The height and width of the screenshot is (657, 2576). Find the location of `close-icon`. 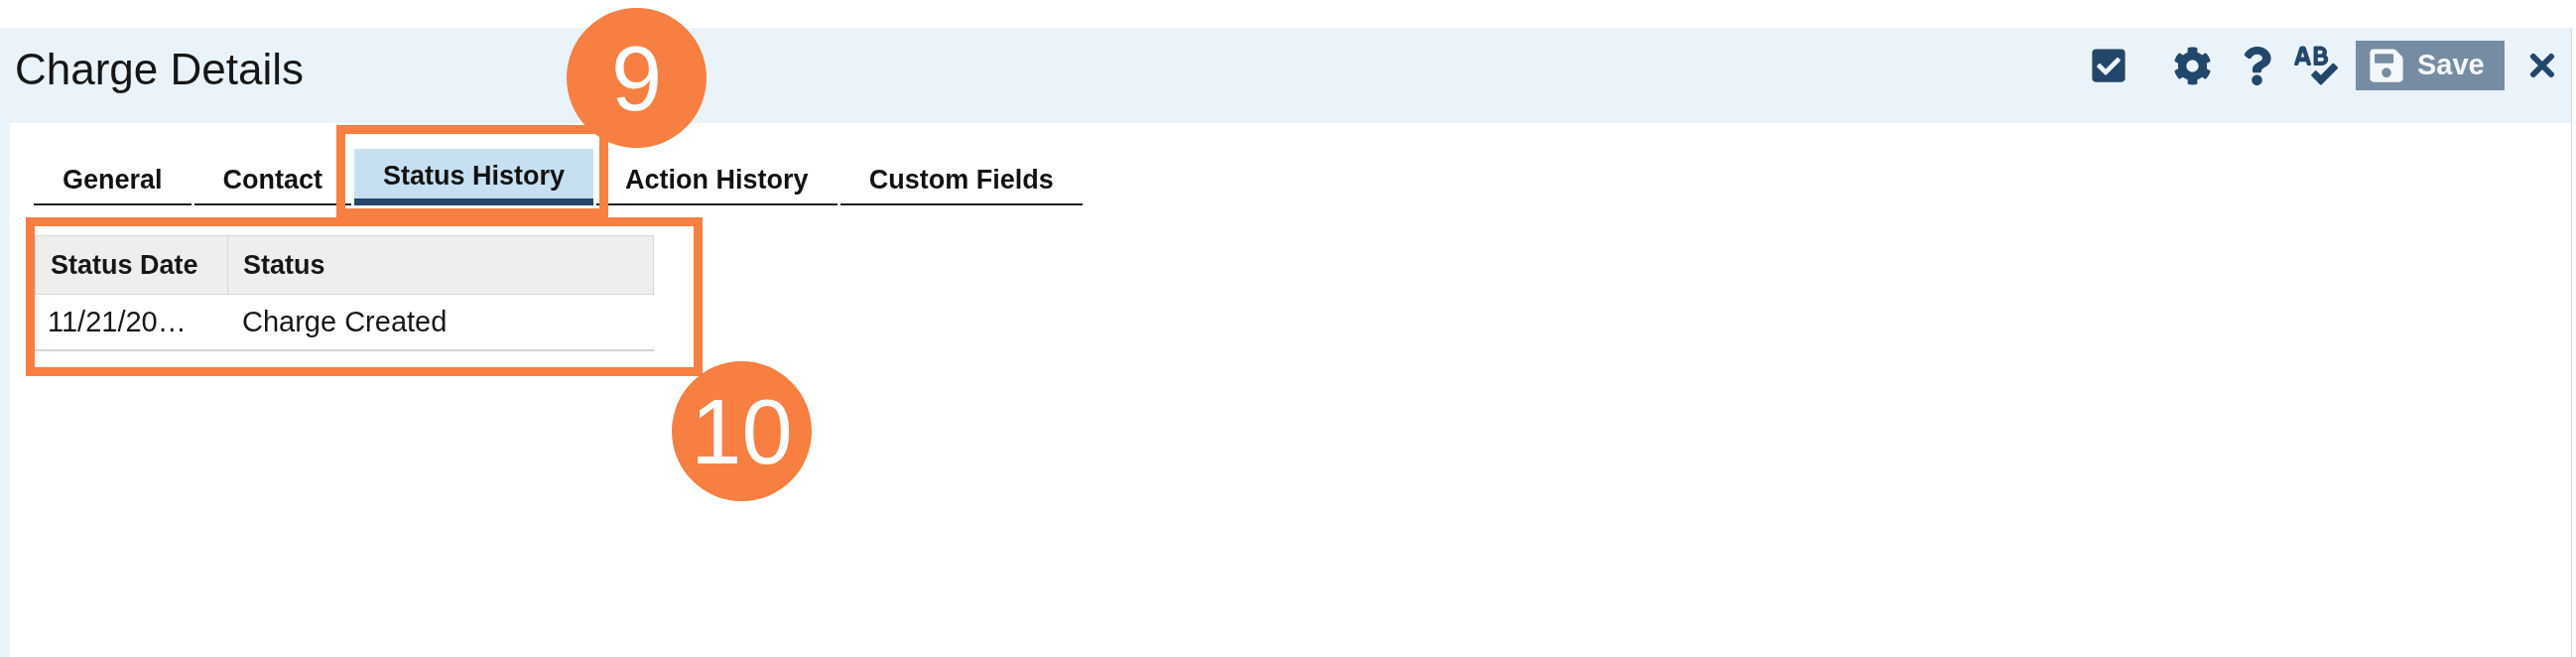

close-icon is located at coordinates (2542, 66).